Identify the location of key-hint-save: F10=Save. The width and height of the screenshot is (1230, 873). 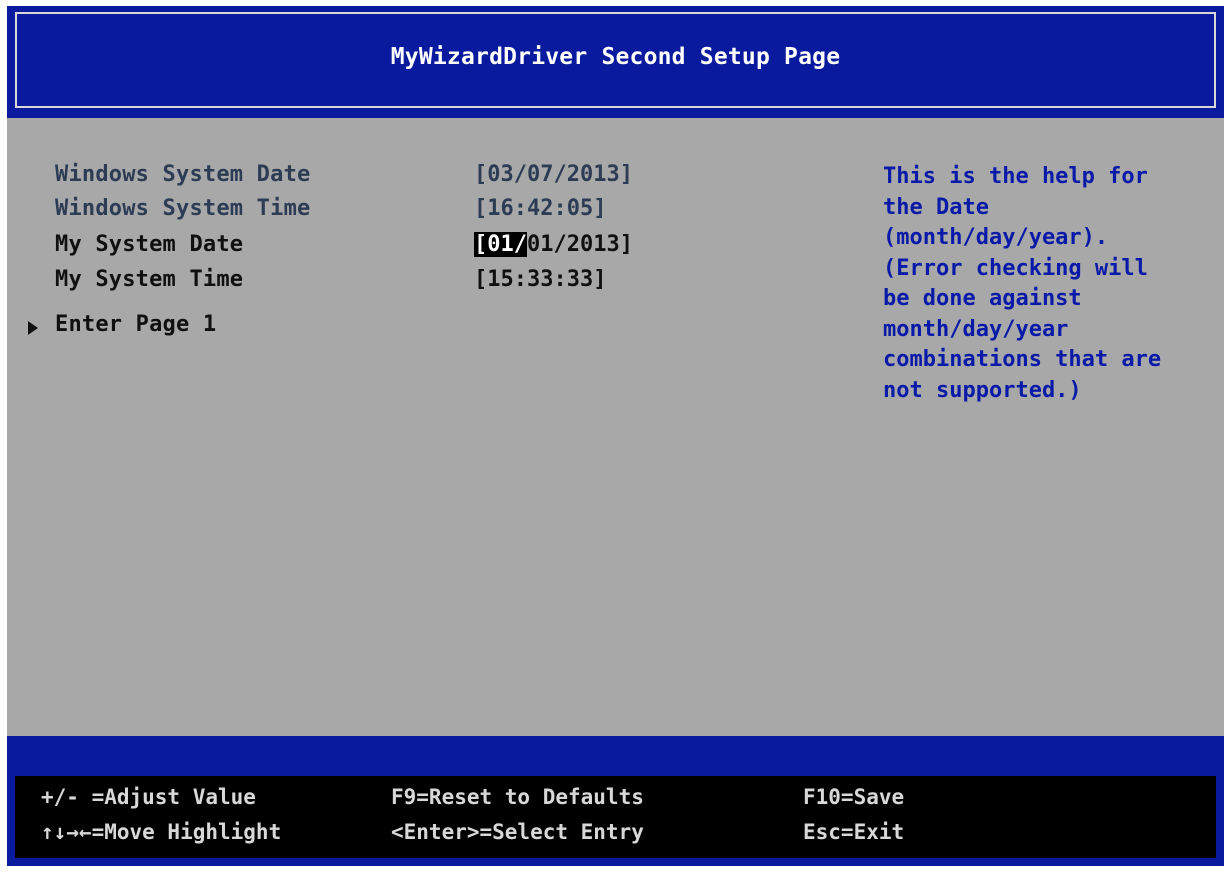
(854, 797).